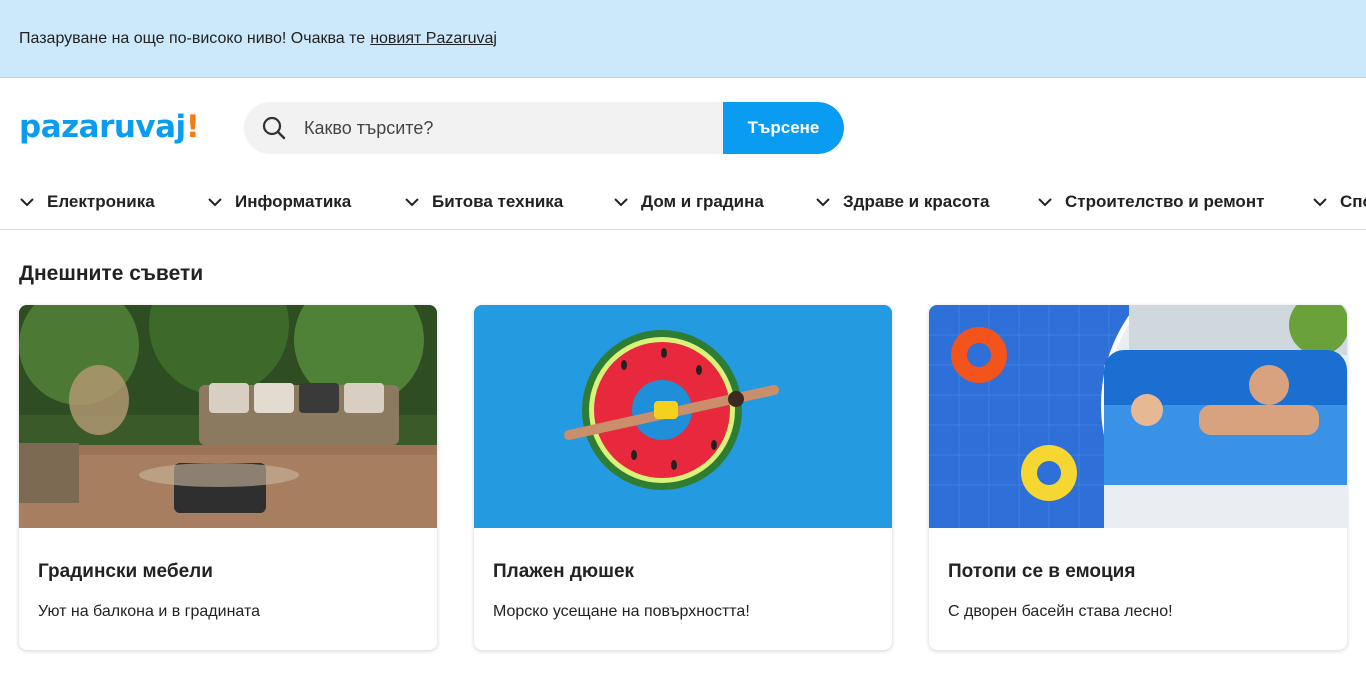 The width and height of the screenshot is (1366, 691). What do you see at coordinates (783, 128) in the screenshot?
I see `search-button: Търсене` at bounding box center [783, 128].